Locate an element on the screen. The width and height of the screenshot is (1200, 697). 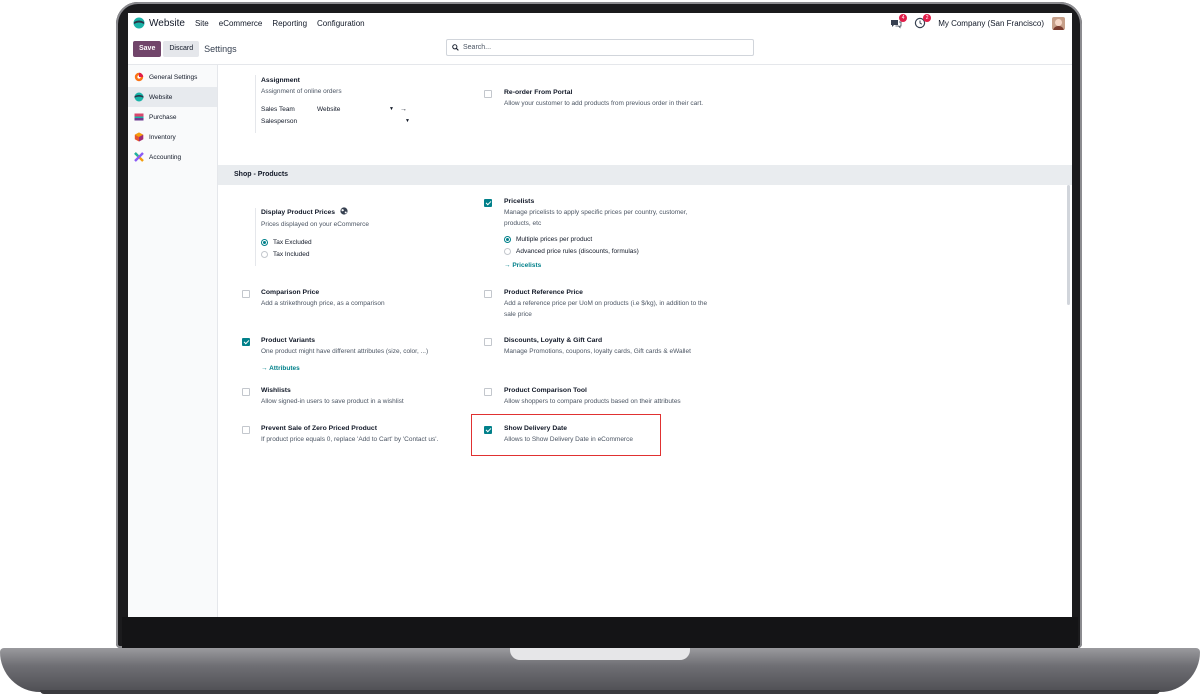
attributes-link: → Attributes is located at coordinates (366, 368).